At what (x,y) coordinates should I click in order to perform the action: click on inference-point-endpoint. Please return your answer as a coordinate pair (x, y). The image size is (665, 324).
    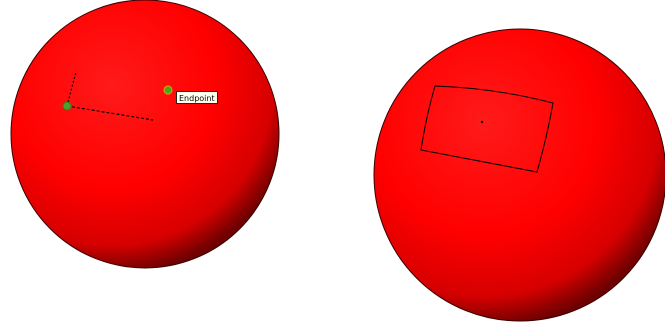
    Looking at the image, I should click on (168, 90).